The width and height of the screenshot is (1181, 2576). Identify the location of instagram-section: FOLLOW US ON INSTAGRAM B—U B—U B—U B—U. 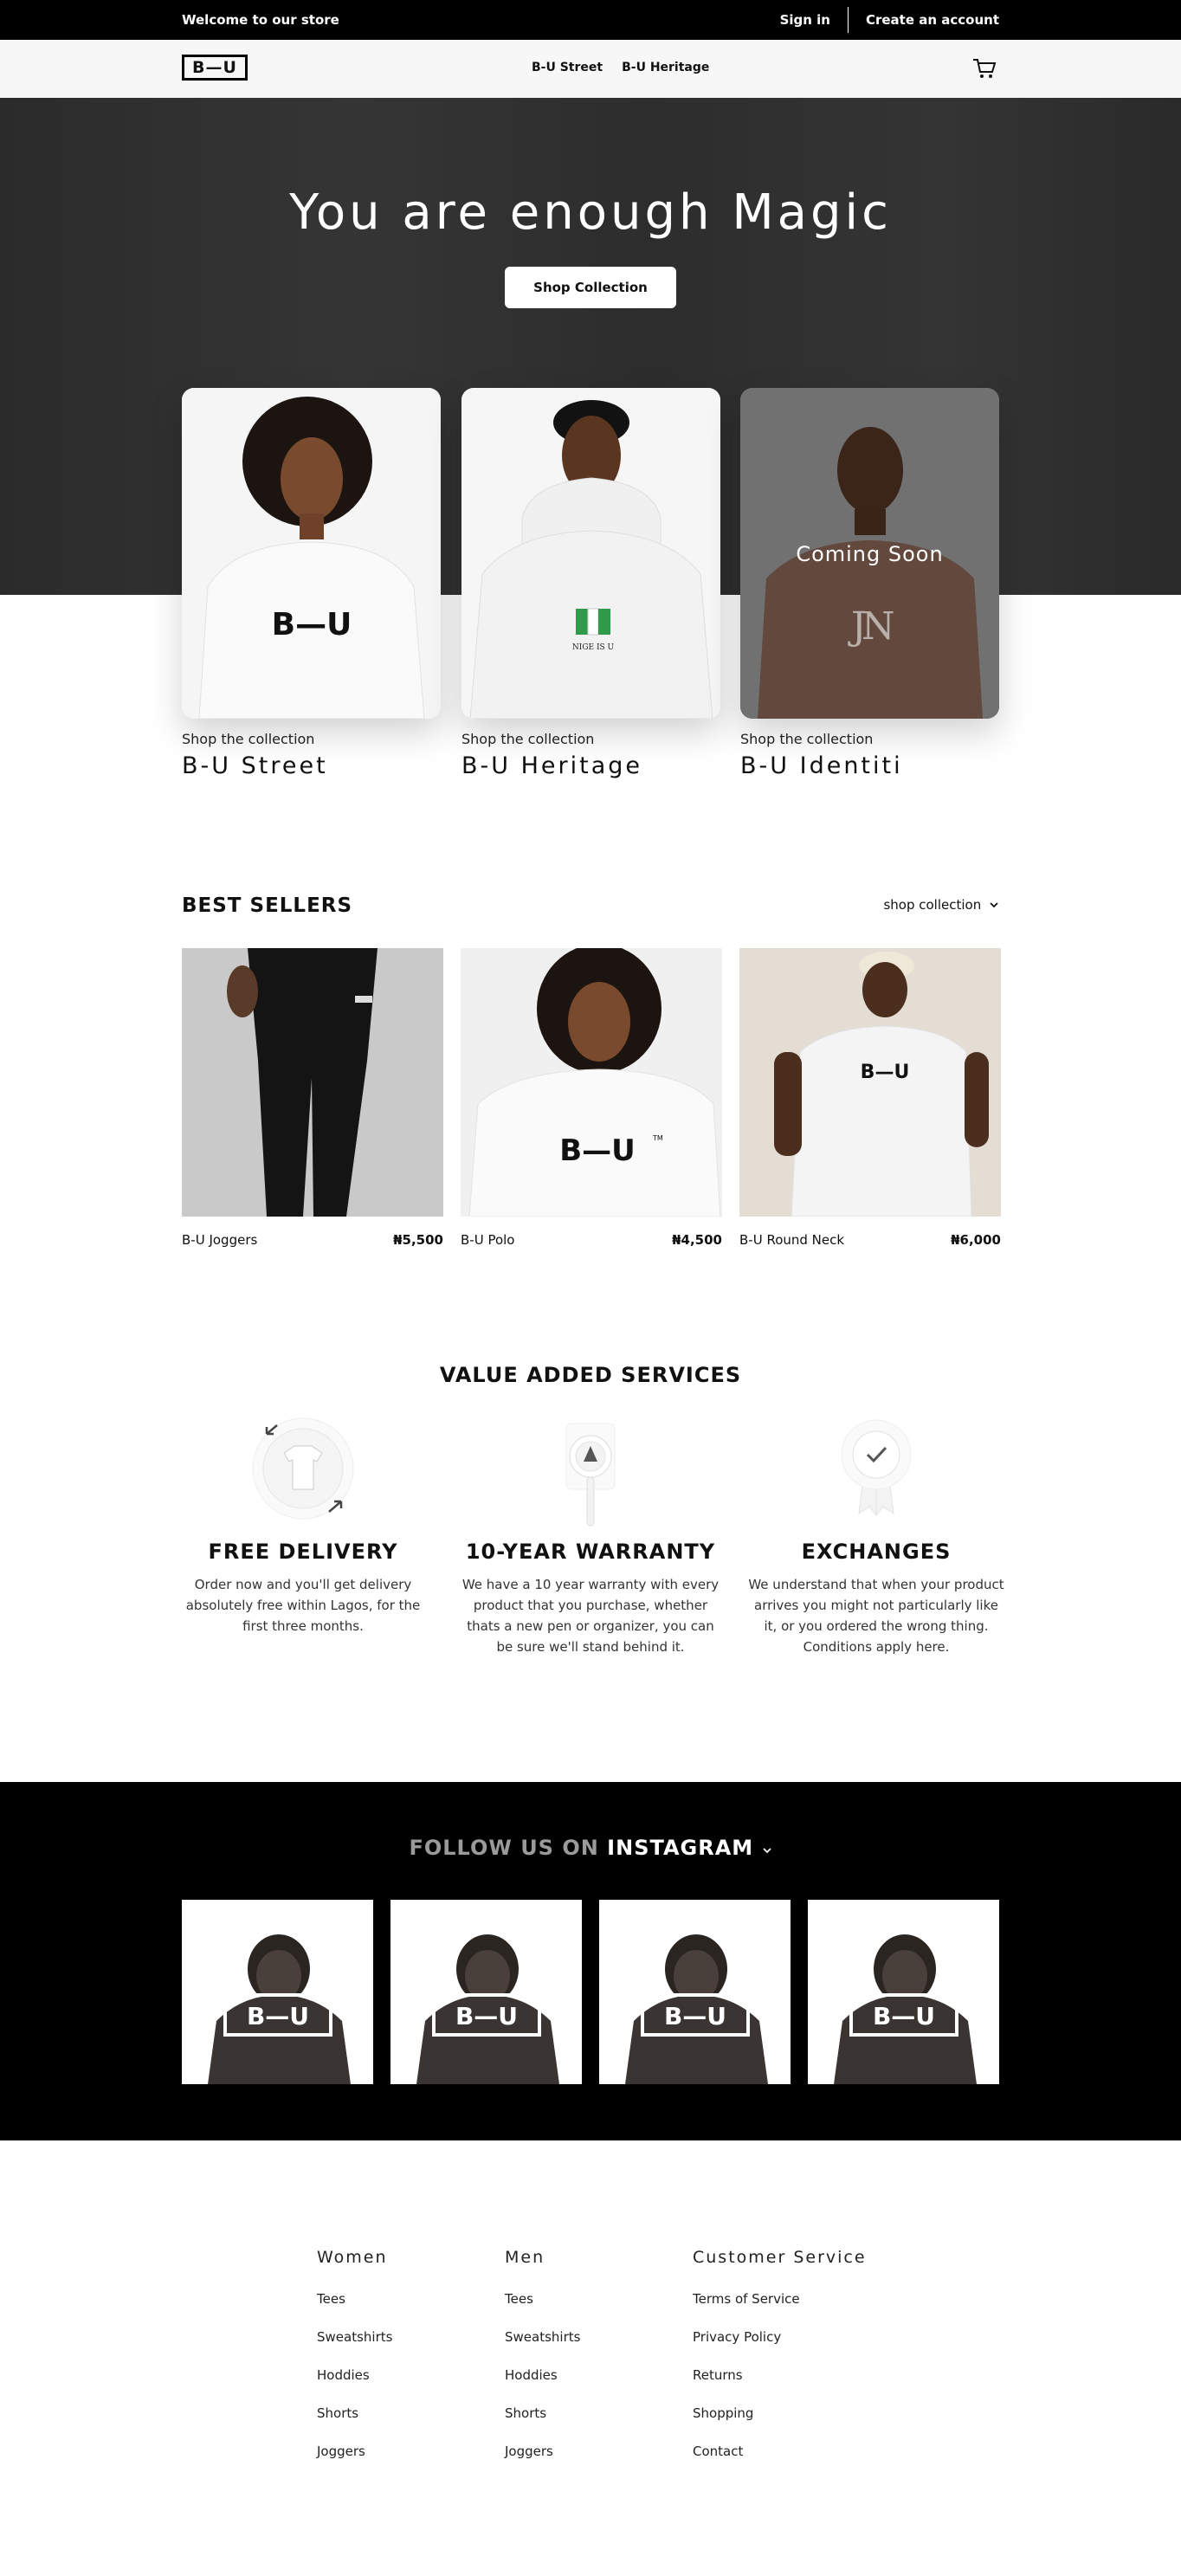
(590, 1961).